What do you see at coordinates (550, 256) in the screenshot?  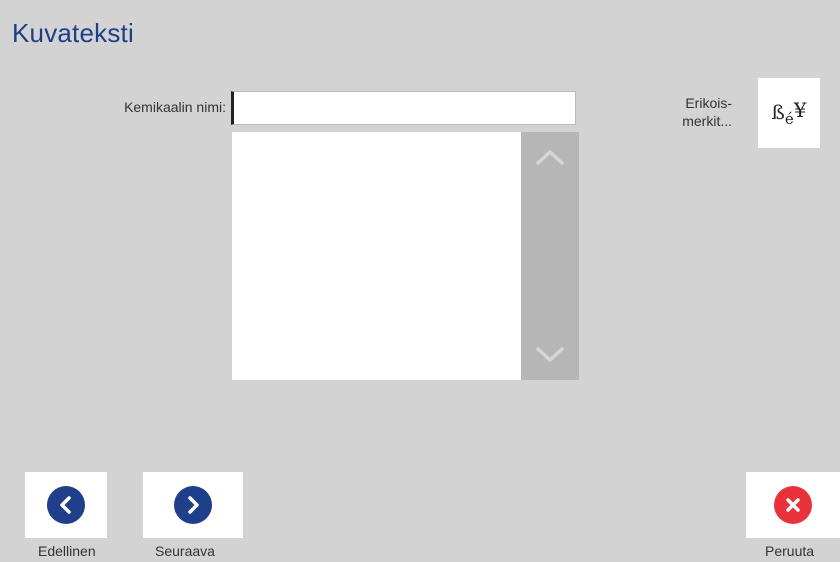 I see `list-scrollbar` at bounding box center [550, 256].